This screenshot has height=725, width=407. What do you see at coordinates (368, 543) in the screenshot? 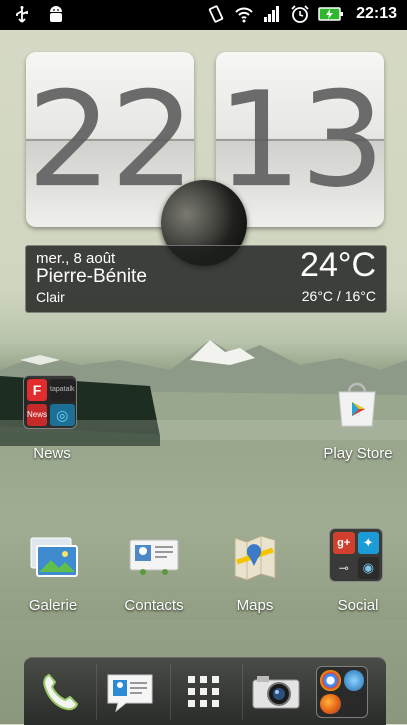
I see `twitter-icon: ✦` at bounding box center [368, 543].